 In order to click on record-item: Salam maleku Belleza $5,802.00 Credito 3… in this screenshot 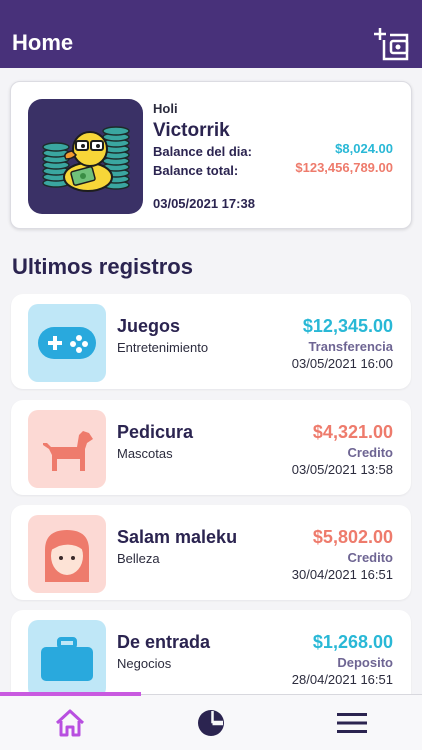, I will do `click(211, 552)`.